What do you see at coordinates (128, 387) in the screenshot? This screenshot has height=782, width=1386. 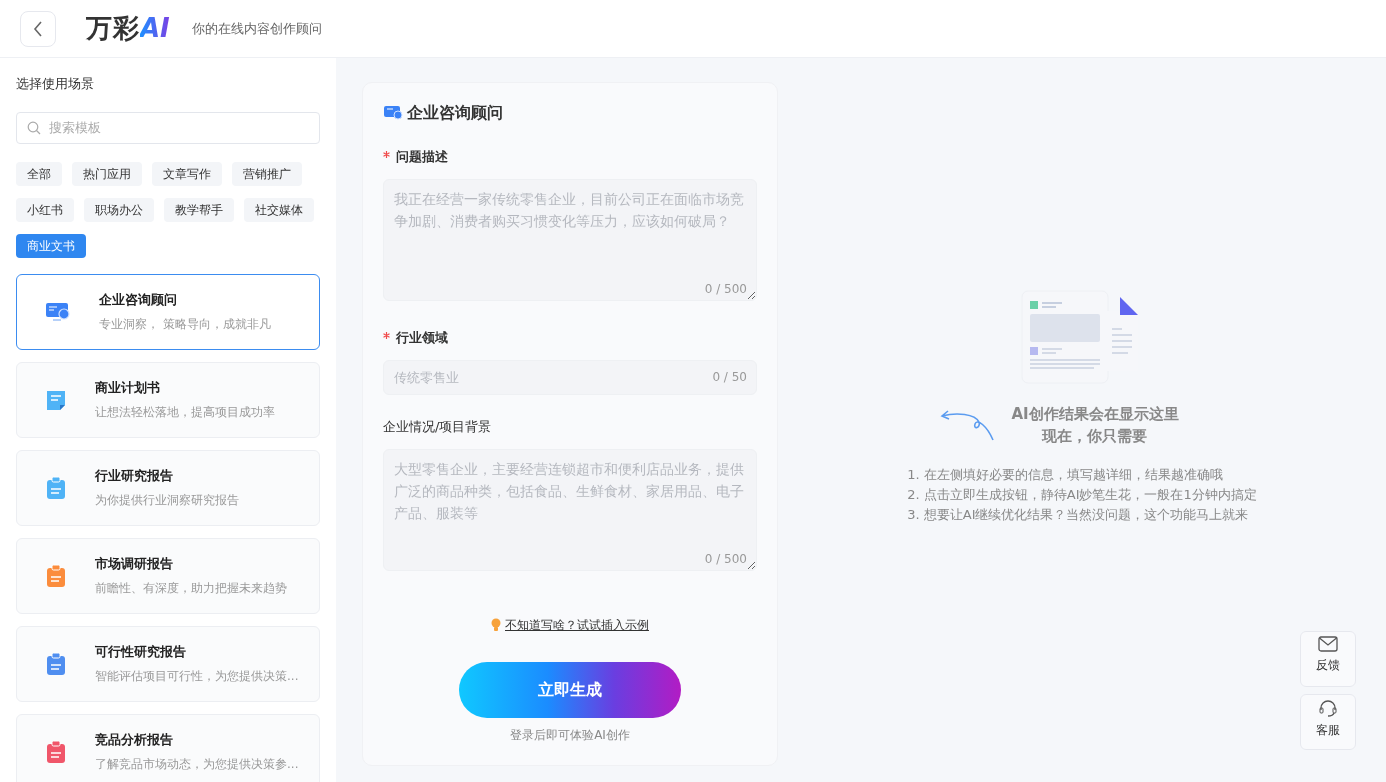 I see `template-title: 商业计划书` at bounding box center [128, 387].